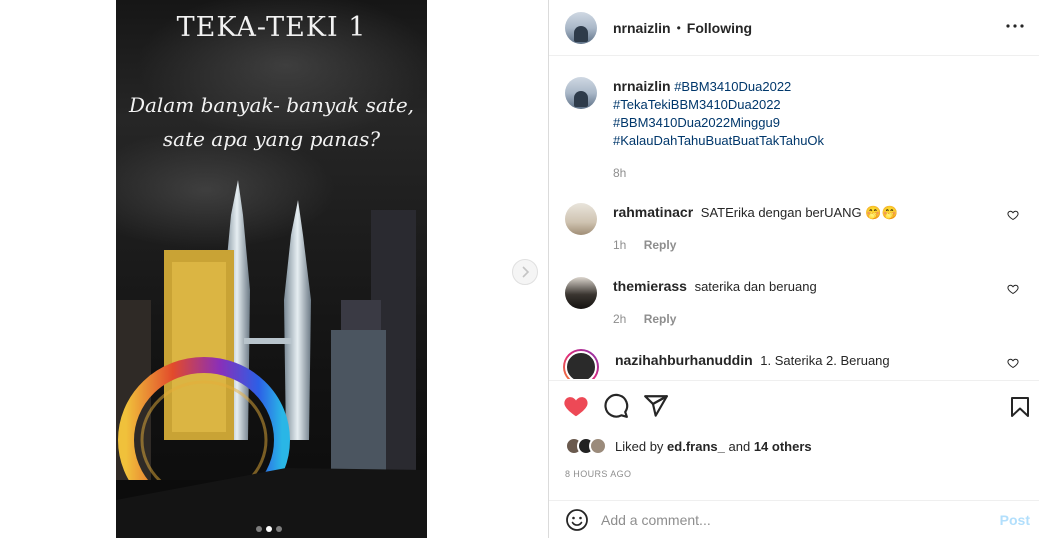 Image resolution: width=1039 pixels, height=538 pixels. What do you see at coordinates (799, 212) in the screenshot?
I see `comment-text: SATErika dengan berUANG 🤭🤭` at bounding box center [799, 212].